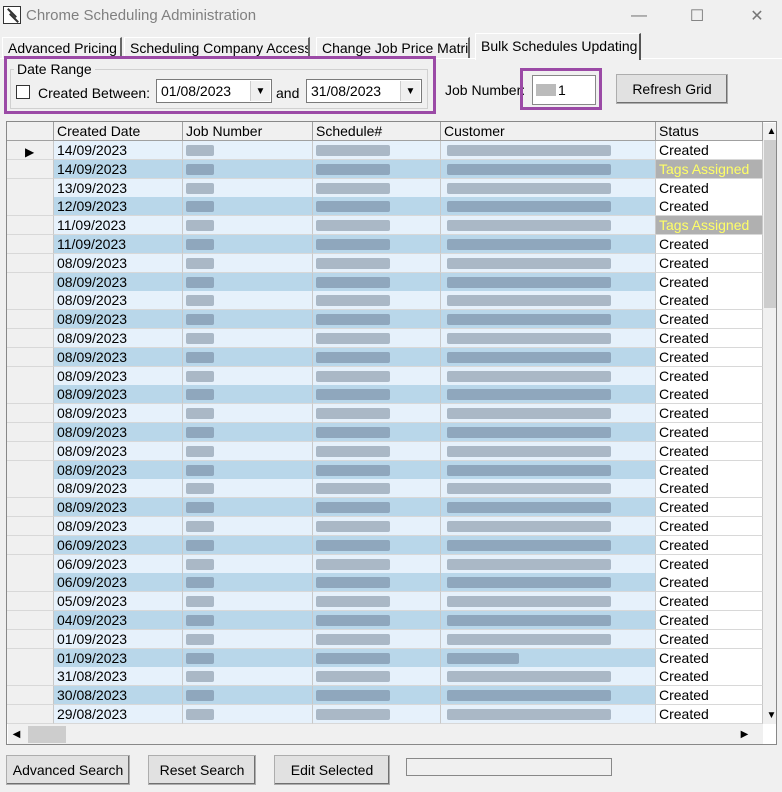 Image resolution: width=782 pixels, height=792 pixels. What do you see at coordinates (385, 169) in the screenshot?
I see `table-row: 14/09/2023 Tags Assigned` at bounding box center [385, 169].